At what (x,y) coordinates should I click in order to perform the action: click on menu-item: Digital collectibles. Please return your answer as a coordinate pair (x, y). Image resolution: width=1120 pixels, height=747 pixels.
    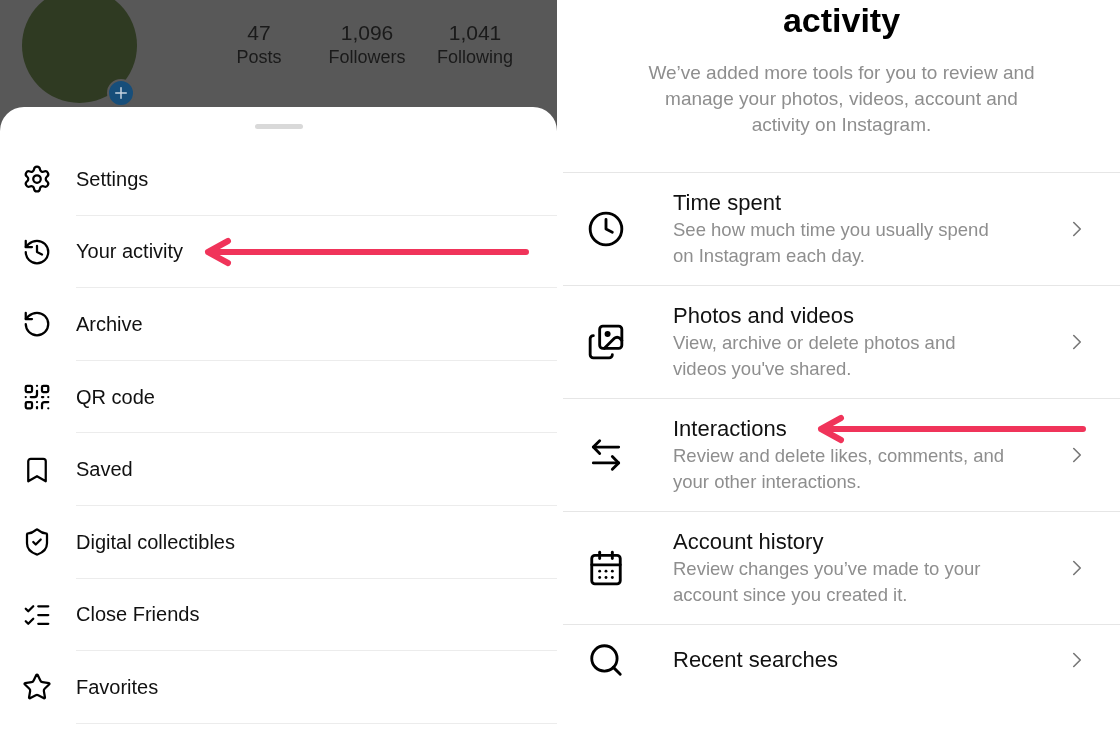
    Looking at the image, I should click on (155, 541).